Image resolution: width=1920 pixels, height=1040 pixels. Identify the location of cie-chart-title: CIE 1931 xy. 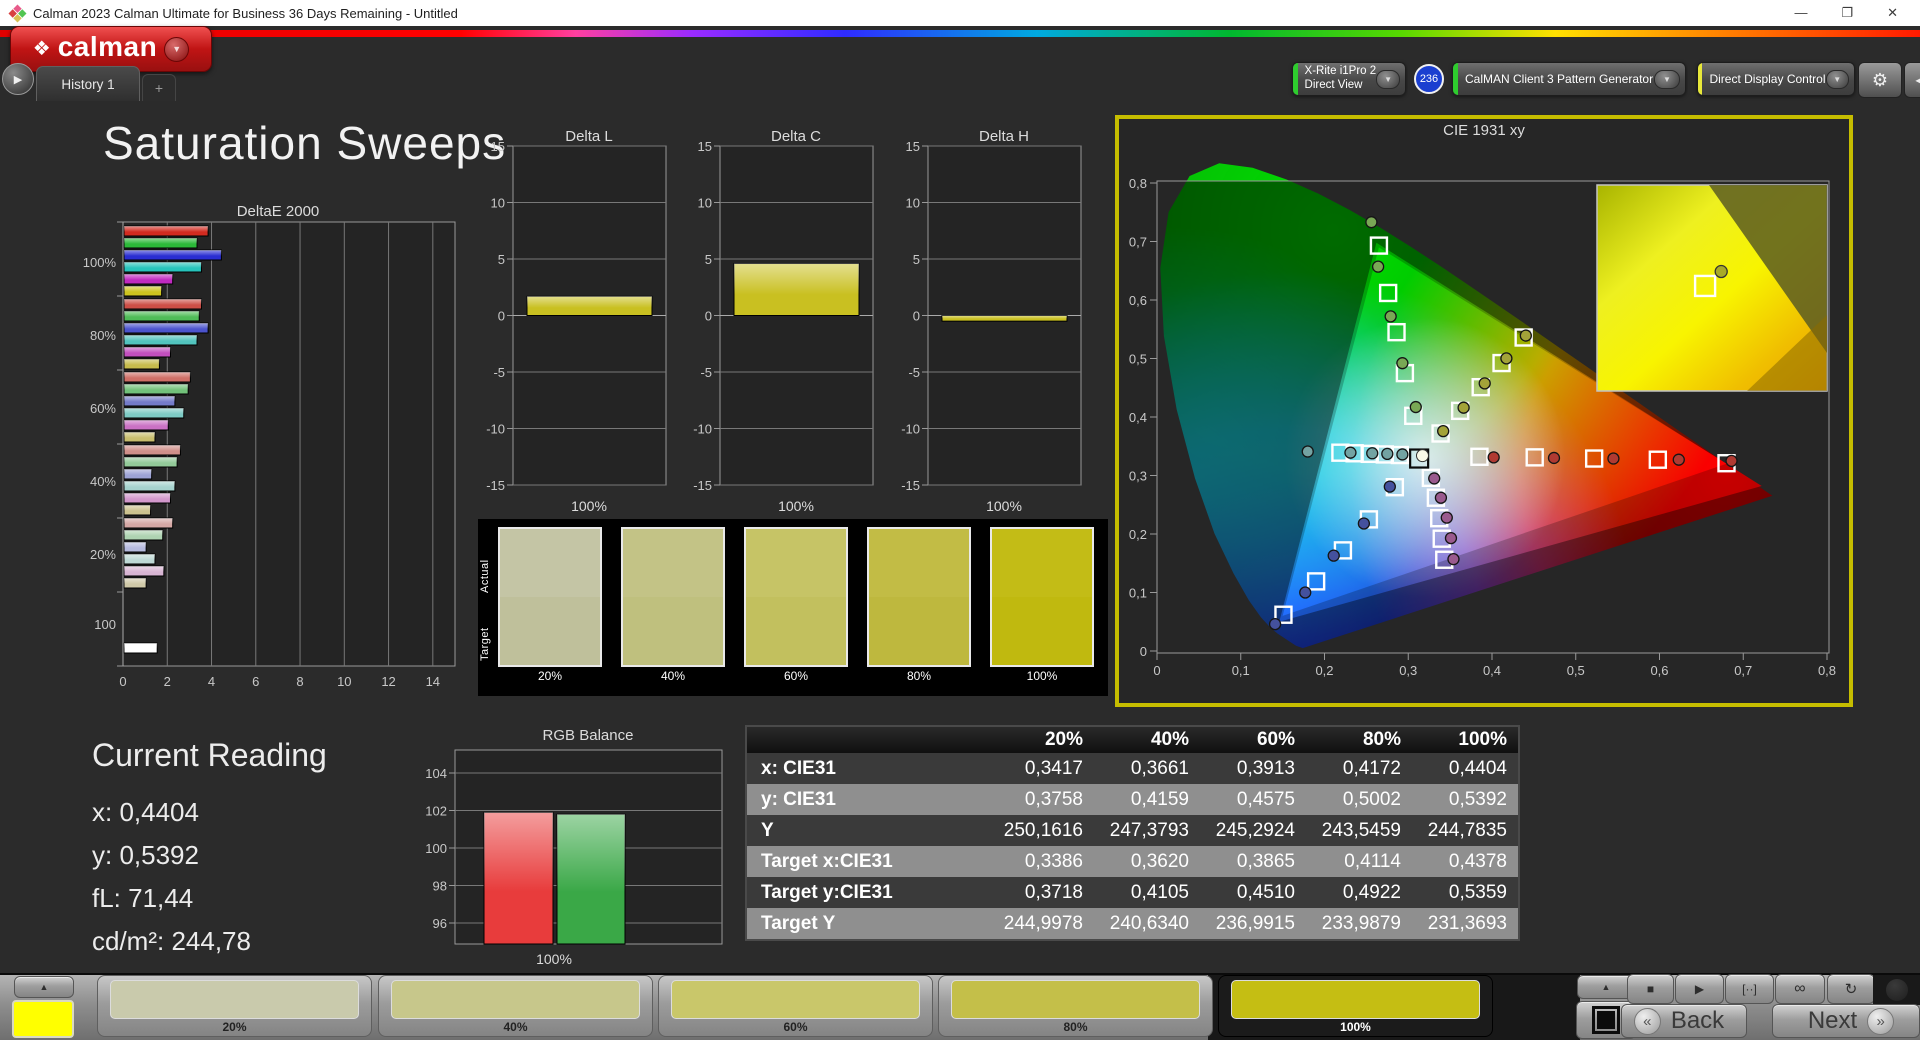
(1484, 130).